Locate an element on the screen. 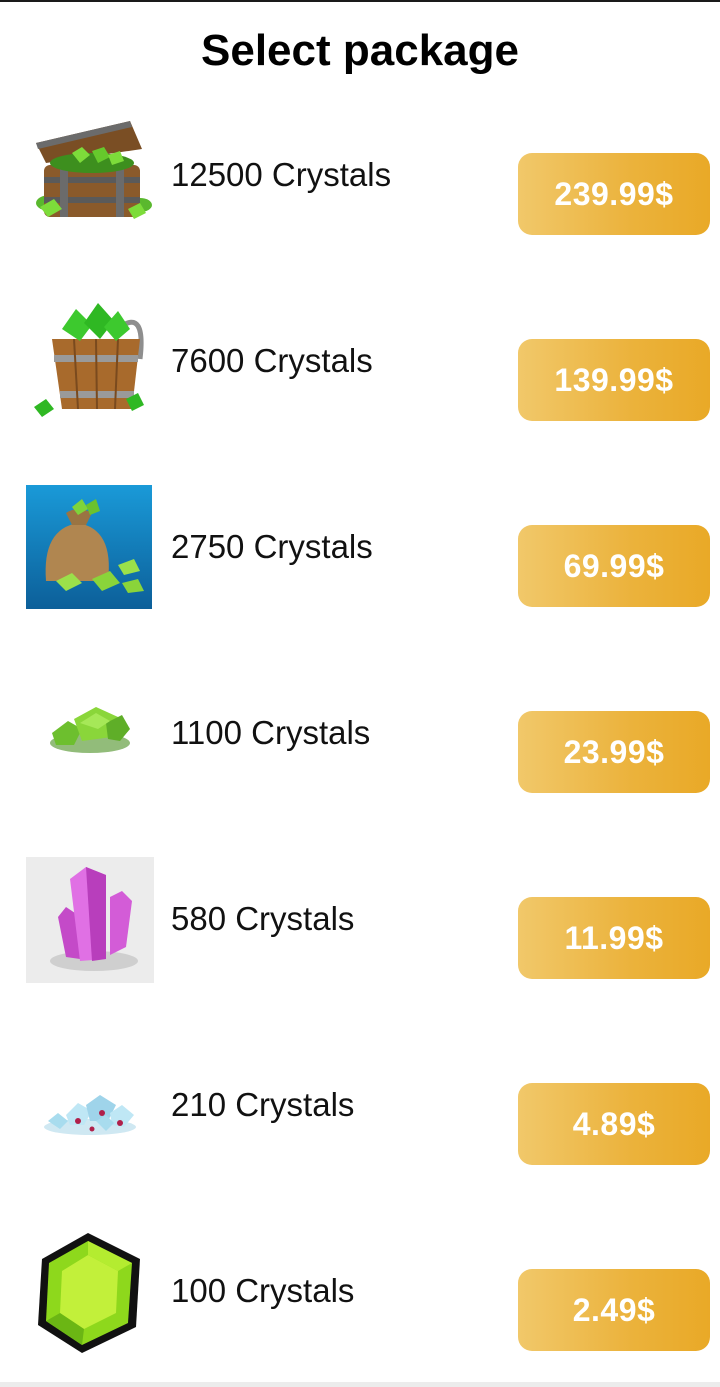 Image resolution: width=720 pixels, height=1387 pixels. buy-button-12500: 239.99$ is located at coordinates (614, 194).